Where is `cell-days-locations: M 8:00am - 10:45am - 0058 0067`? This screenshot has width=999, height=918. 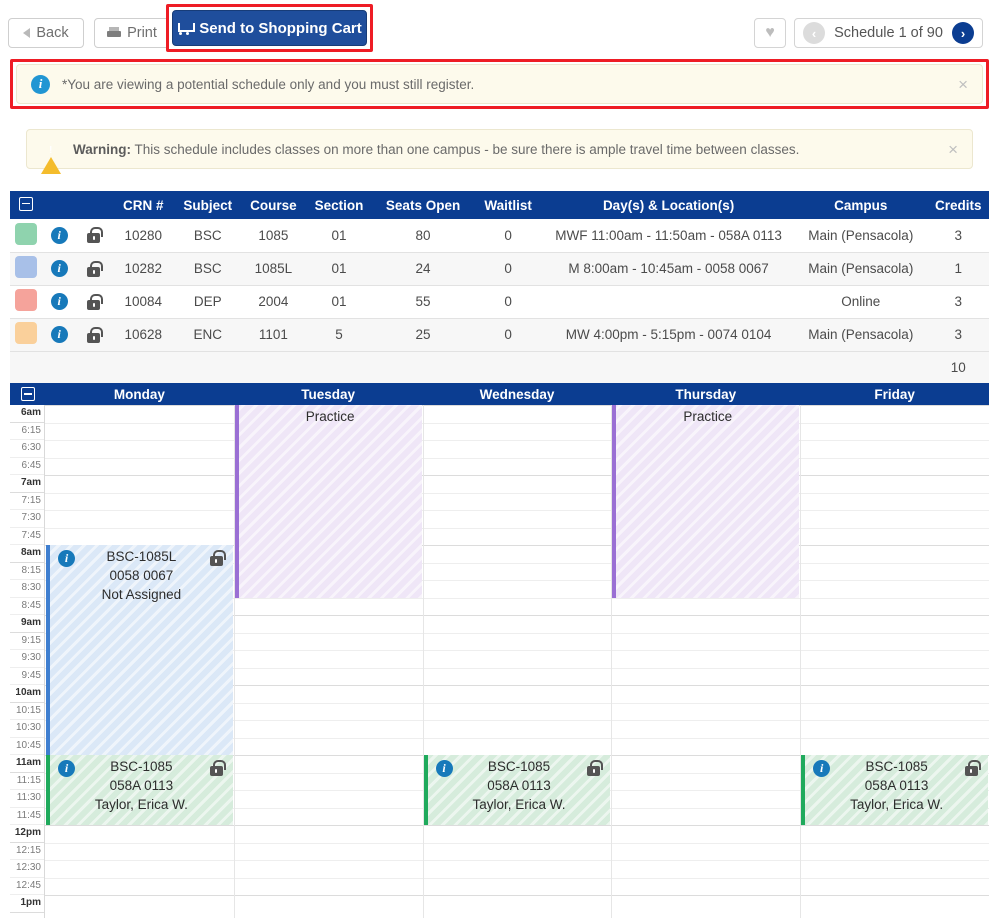 cell-days-locations: M 8:00am - 10:45am - 0058 0067 is located at coordinates (669, 269).